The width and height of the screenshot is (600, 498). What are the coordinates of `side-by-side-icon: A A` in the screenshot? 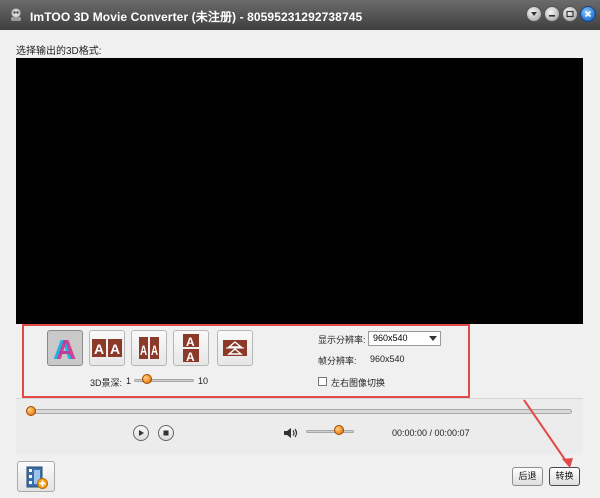 It's located at (107, 348).